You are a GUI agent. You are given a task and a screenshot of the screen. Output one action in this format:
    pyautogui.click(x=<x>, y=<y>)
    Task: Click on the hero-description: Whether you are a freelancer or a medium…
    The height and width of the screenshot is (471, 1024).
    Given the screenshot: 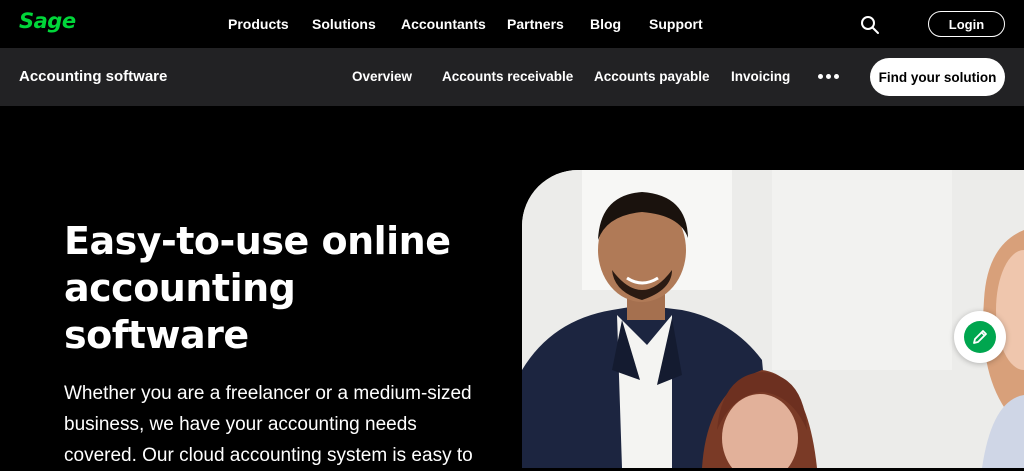 What is the action you would take?
    pyautogui.click(x=268, y=424)
    